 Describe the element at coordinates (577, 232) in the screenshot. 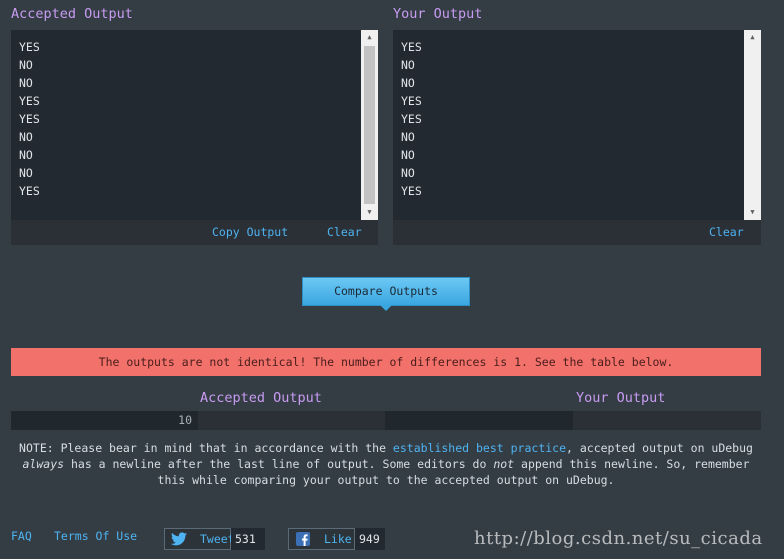

I see `your-output-footer: Clear` at that location.